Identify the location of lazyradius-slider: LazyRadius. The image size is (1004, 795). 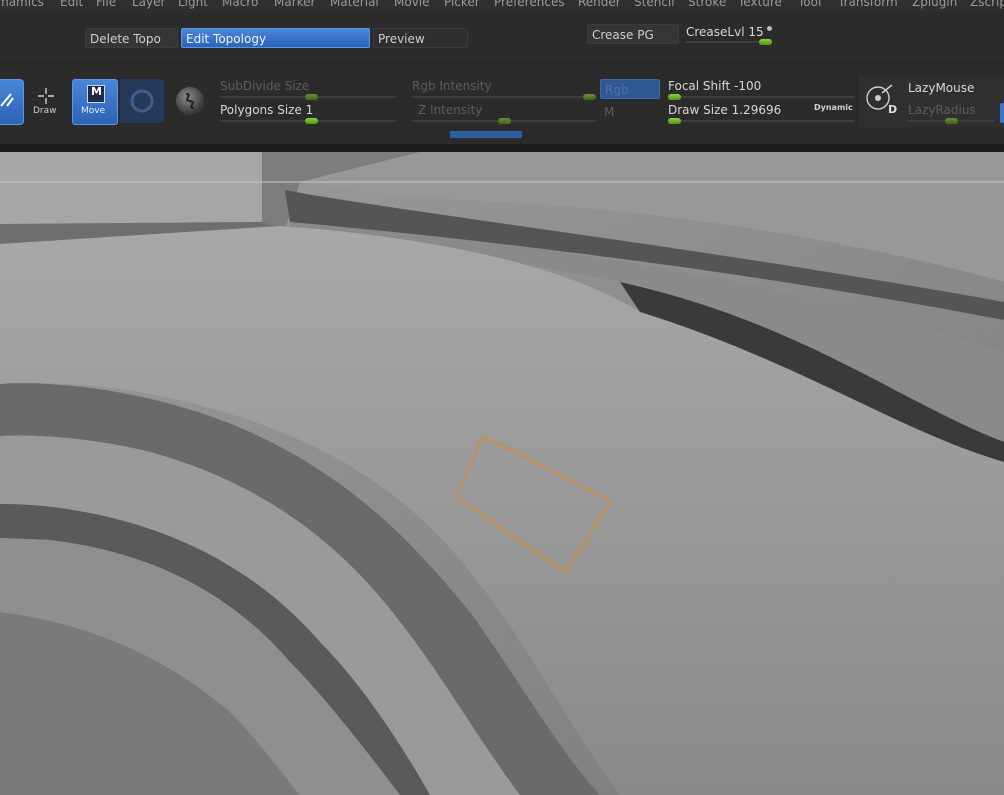
(952, 112).